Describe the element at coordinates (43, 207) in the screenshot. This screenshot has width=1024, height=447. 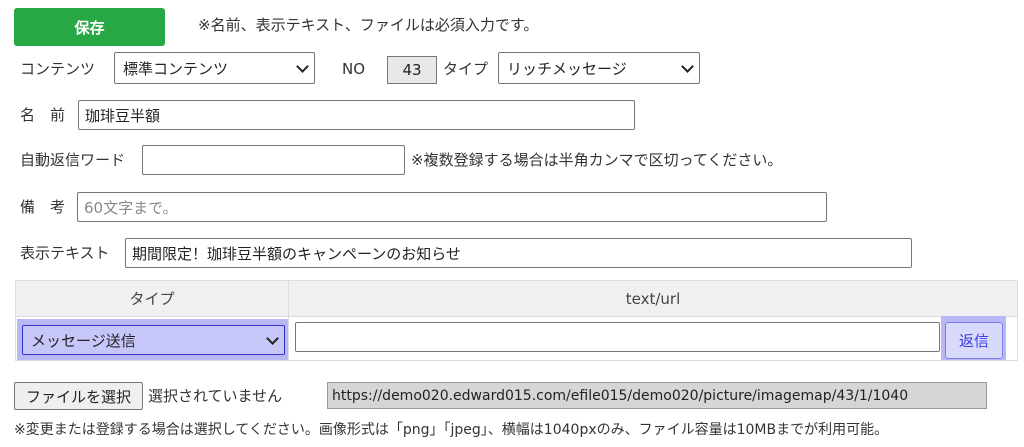
I see `remarks-label: 備 考` at that location.